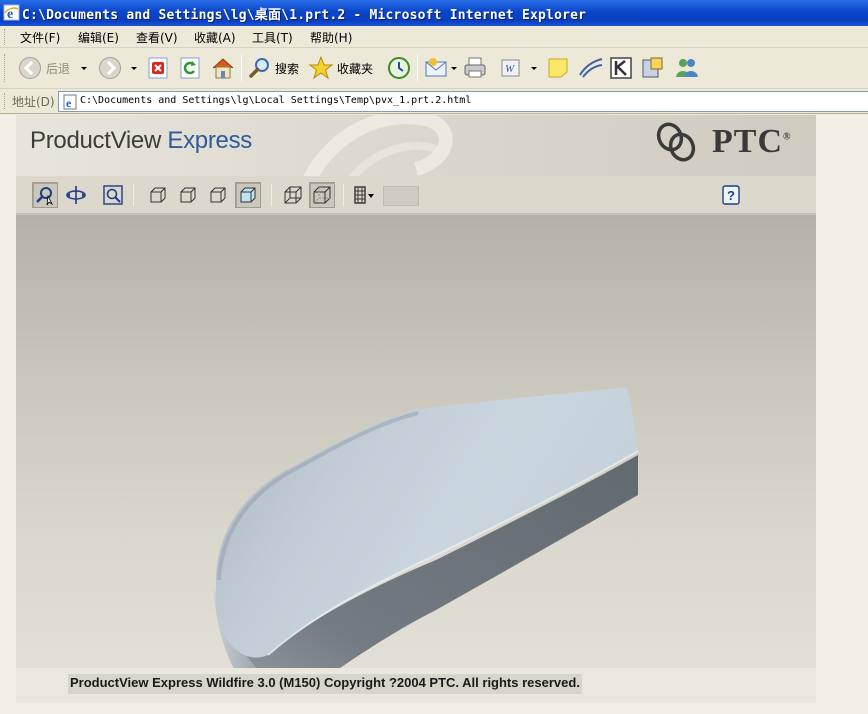  I want to click on toolbar-separator, so click(417, 68).